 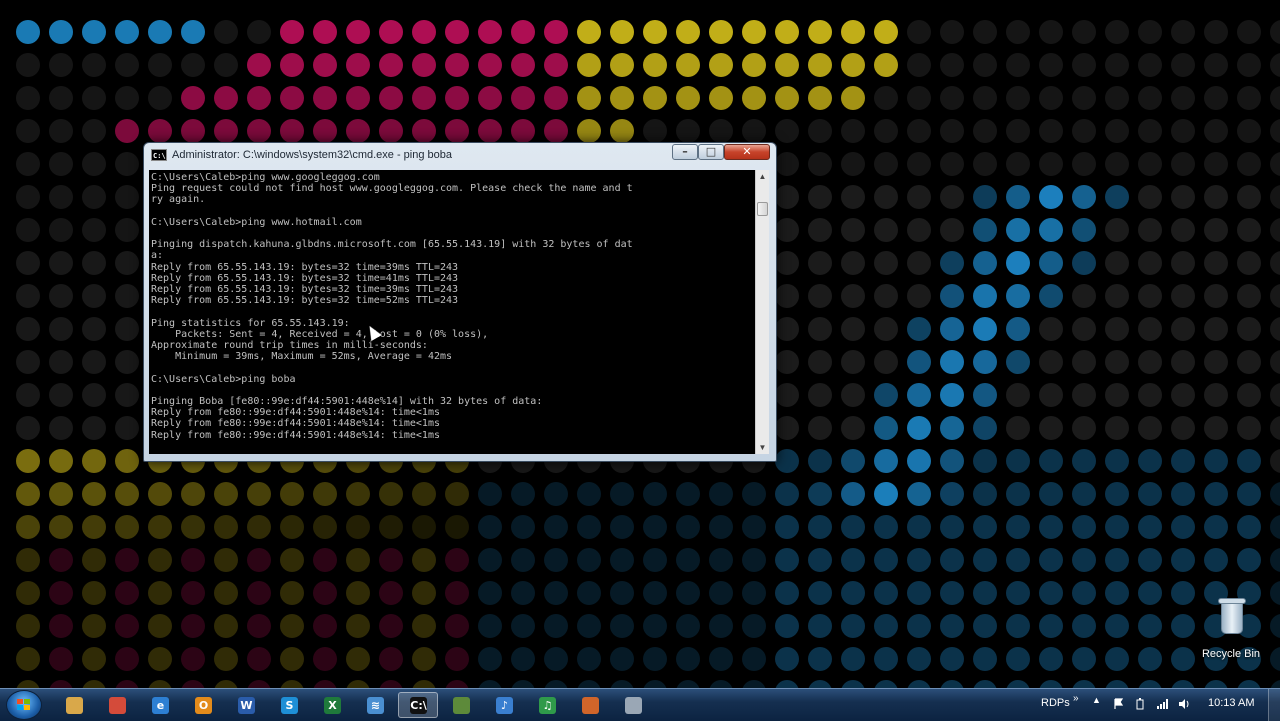 What do you see at coordinates (74, 705) in the screenshot?
I see `taskbar-button-explorer` at bounding box center [74, 705].